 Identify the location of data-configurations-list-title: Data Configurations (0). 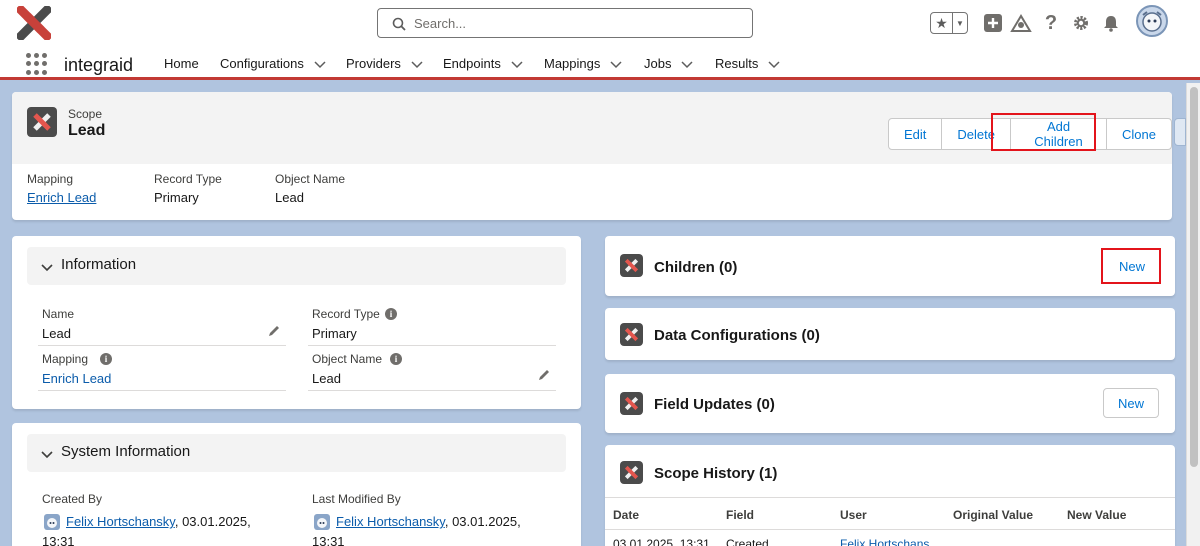
(737, 335).